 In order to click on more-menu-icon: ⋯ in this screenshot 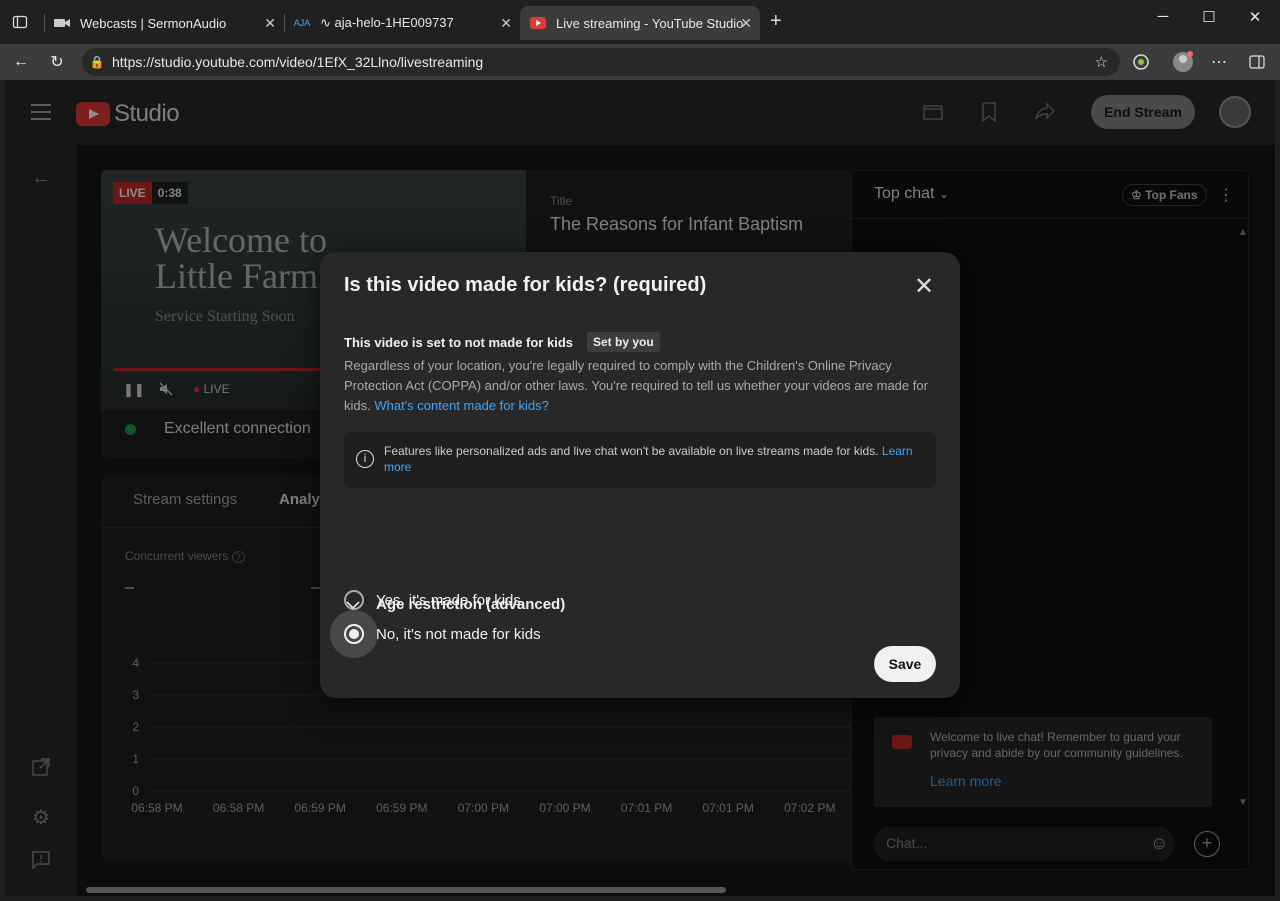, I will do `click(1219, 62)`.